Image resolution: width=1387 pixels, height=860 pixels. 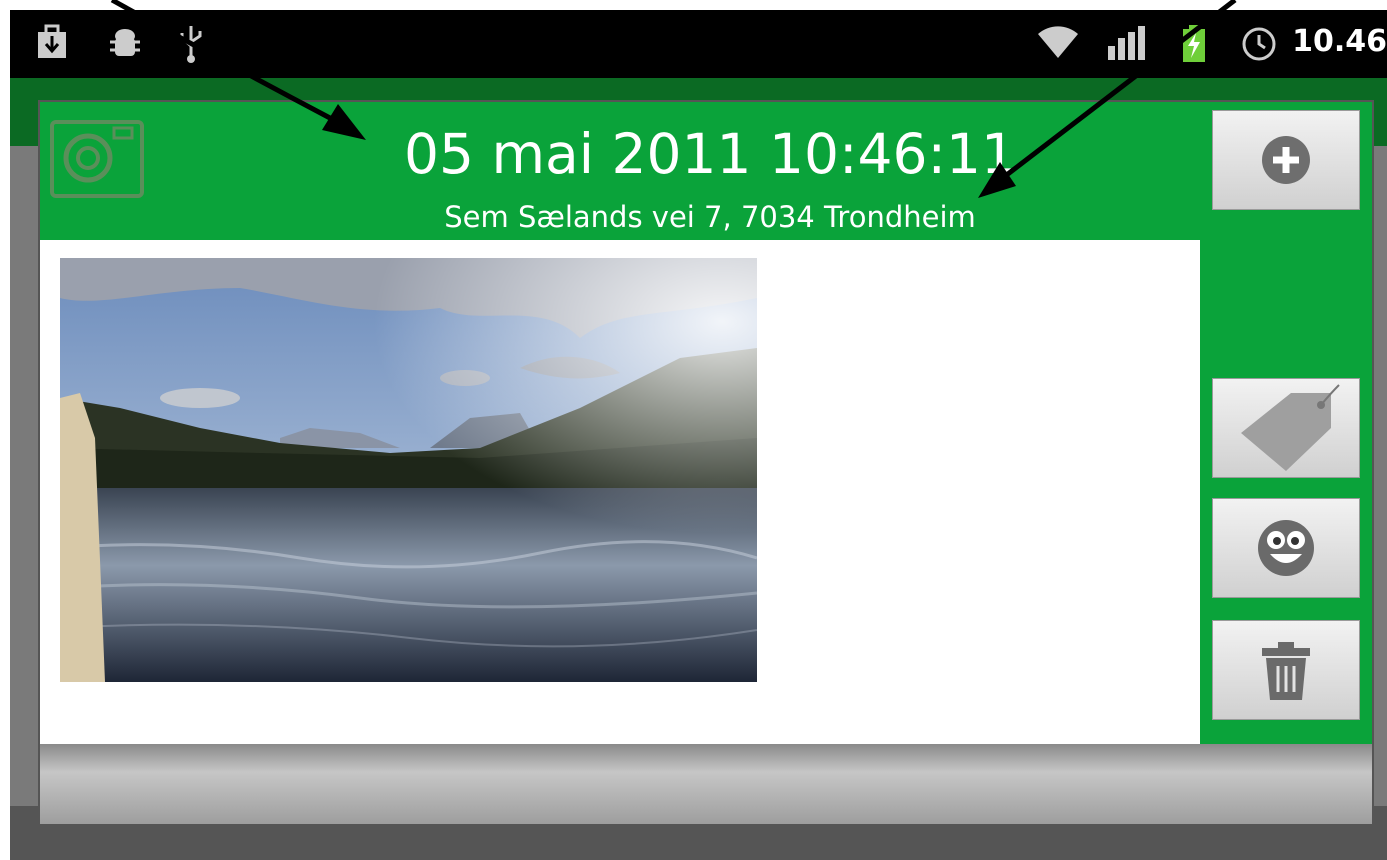 What do you see at coordinates (1259, 44) in the screenshot?
I see `alarm-icon` at bounding box center [1259, 44].